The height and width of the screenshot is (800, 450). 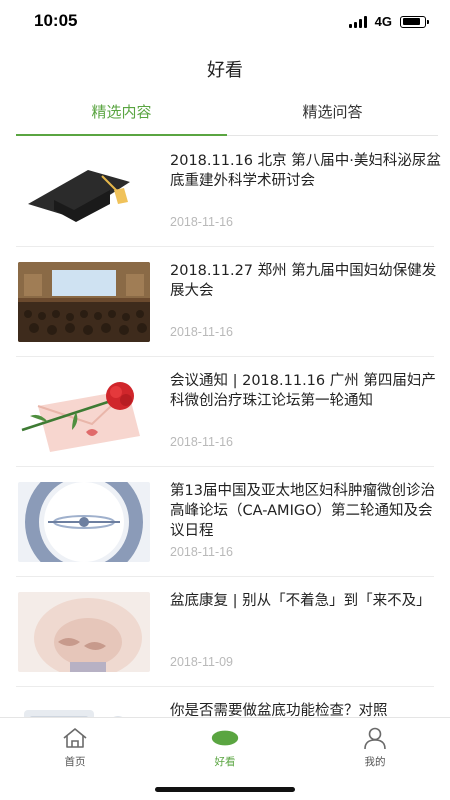 What do you see at coordinates (84, 192) in the screenshot?
I see `graduation-cap-icon` at bounding box center [84, 192].